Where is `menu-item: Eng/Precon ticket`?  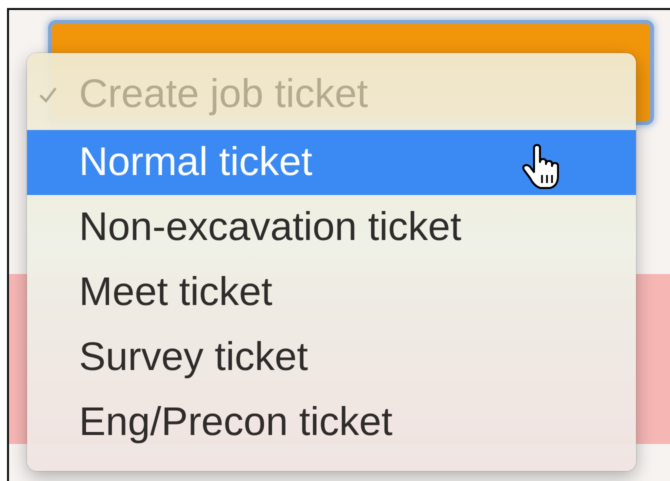
menu-item: Eng/Precon ticket is located at coordinates (331, 422).